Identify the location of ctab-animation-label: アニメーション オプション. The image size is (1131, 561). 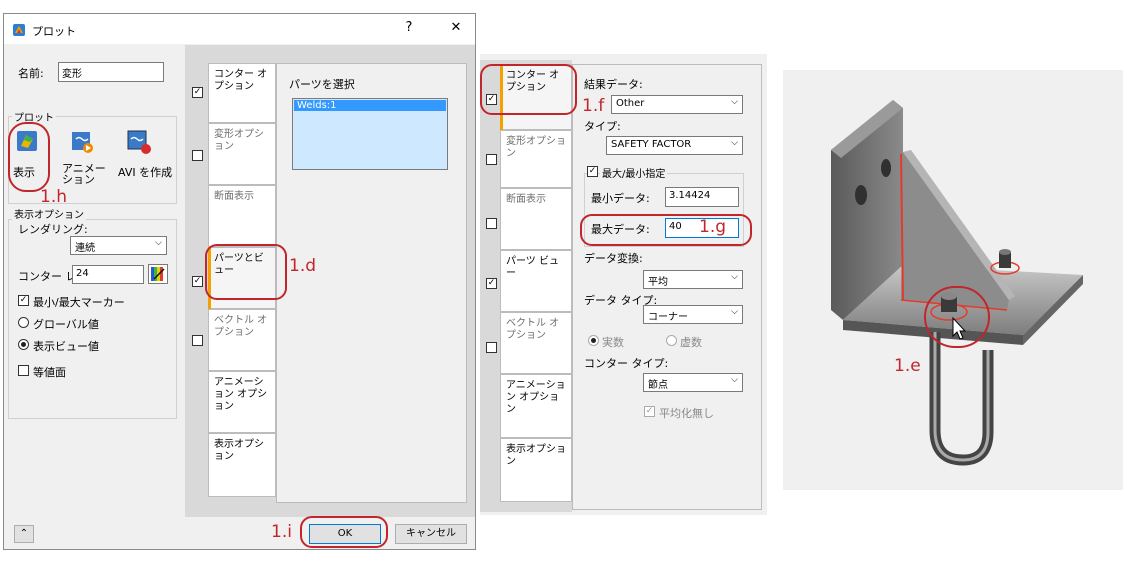
(536, 397).